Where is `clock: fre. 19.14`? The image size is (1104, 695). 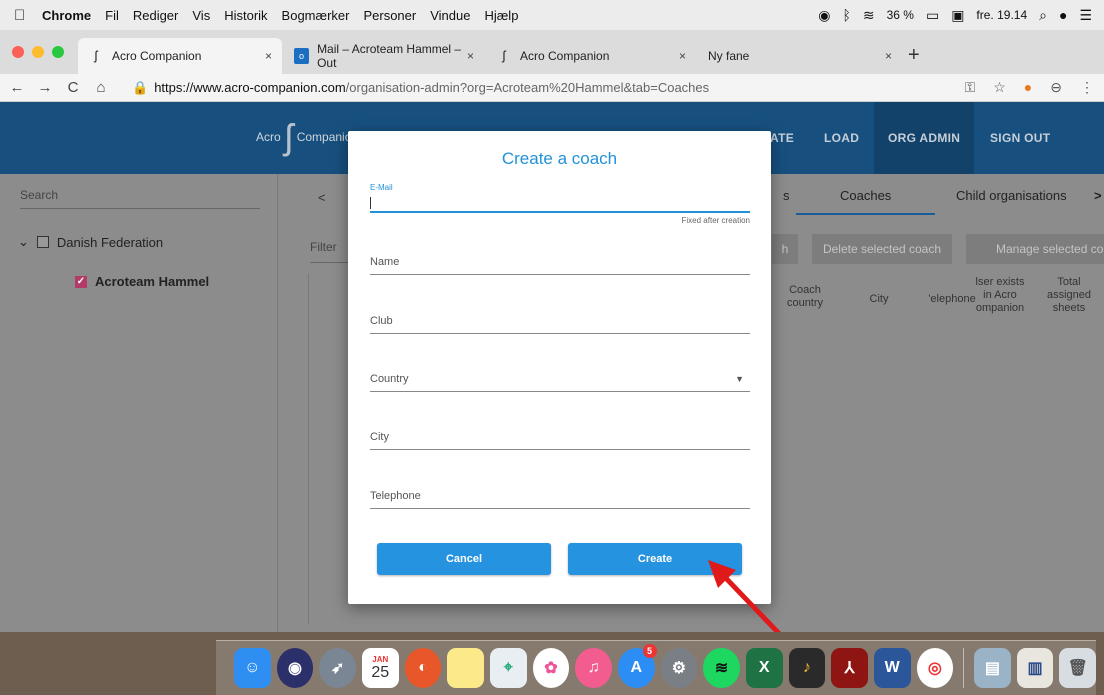
clock: fre. 19.14 is located at coordinates (1001, 15).